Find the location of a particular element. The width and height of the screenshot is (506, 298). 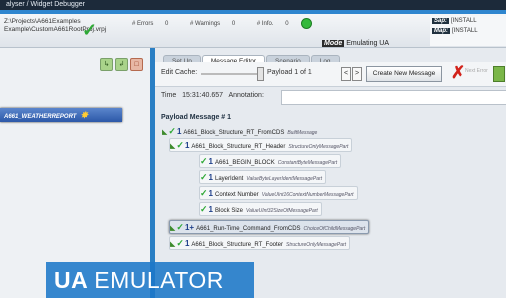

tree-row-name: Block Size is located at coordinates (229, 211).